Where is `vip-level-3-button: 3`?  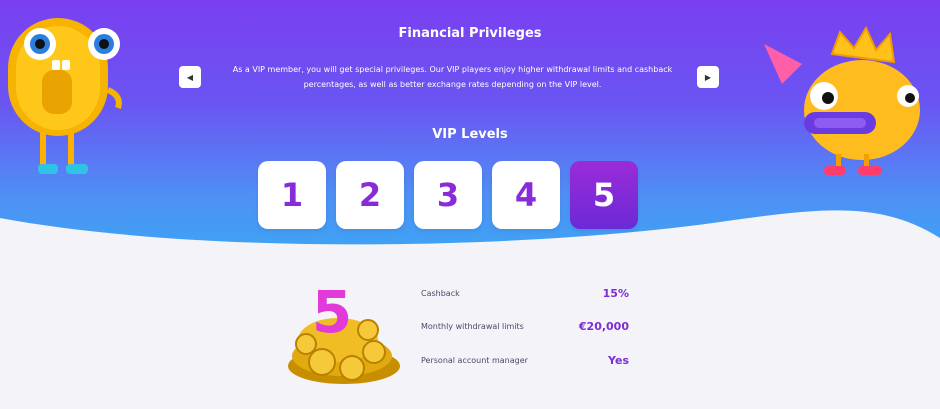
vip-level-3-button: 3 is located at coordinates (448, 195).